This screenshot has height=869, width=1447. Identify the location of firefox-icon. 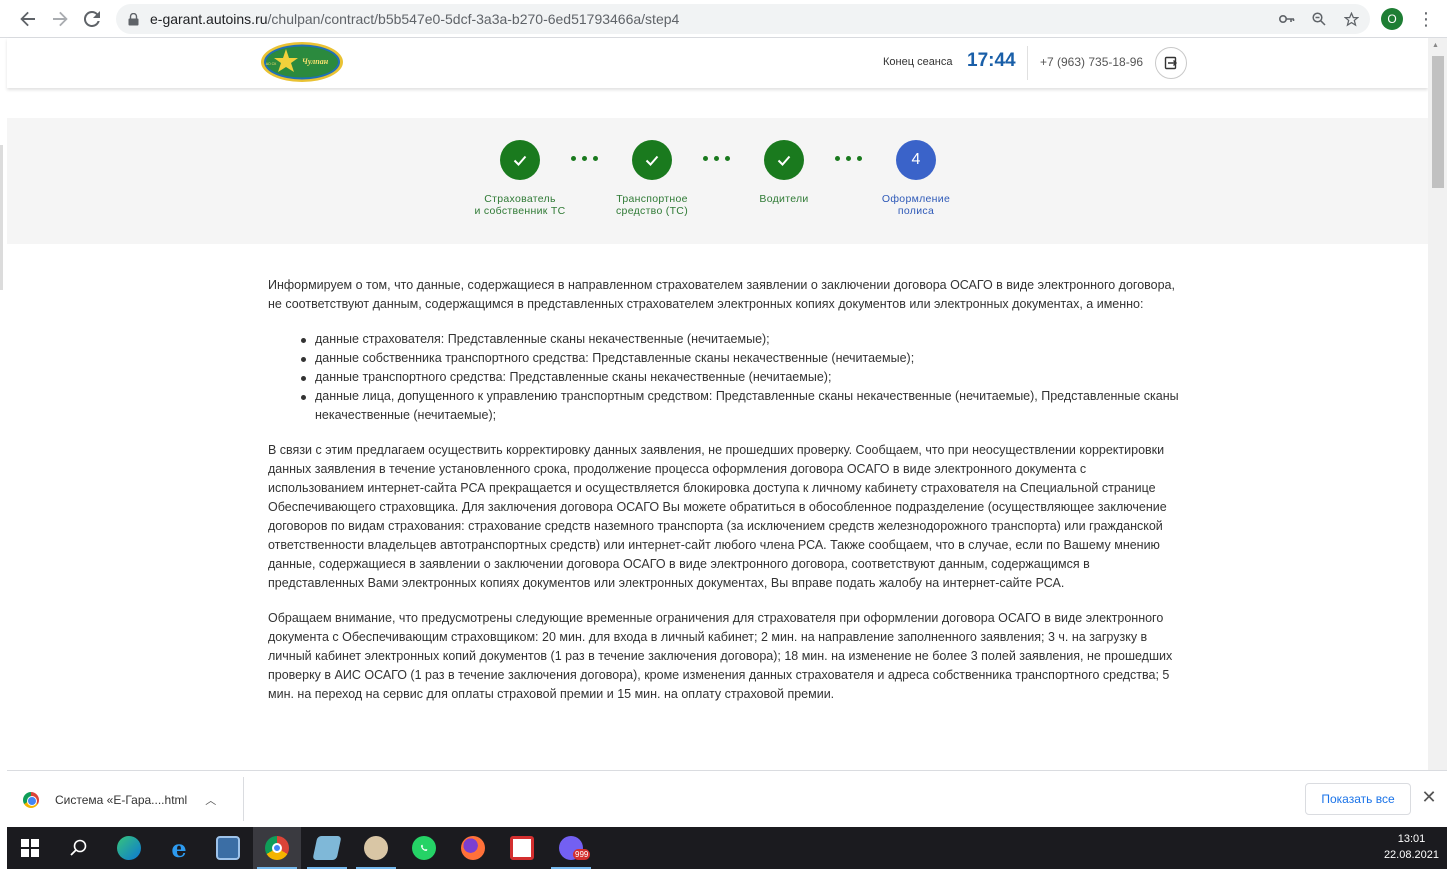
(473, 848).